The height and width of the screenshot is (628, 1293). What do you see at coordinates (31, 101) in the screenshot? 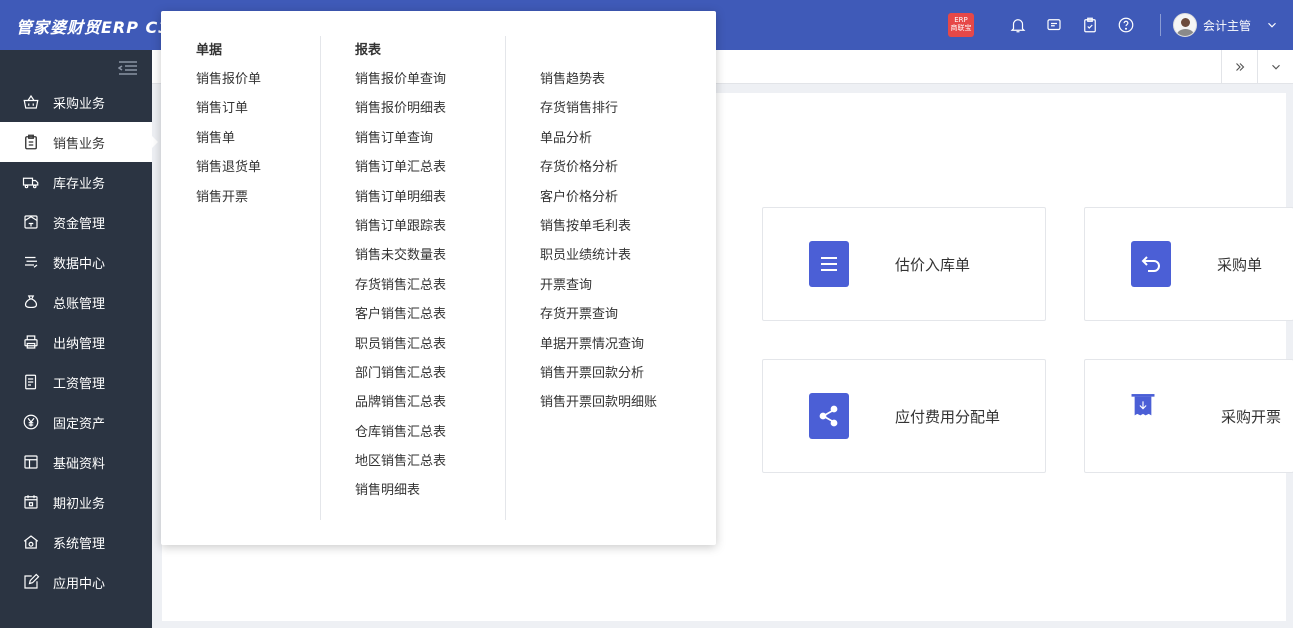
I see `basket-icon` at bounding box center [31, 101].